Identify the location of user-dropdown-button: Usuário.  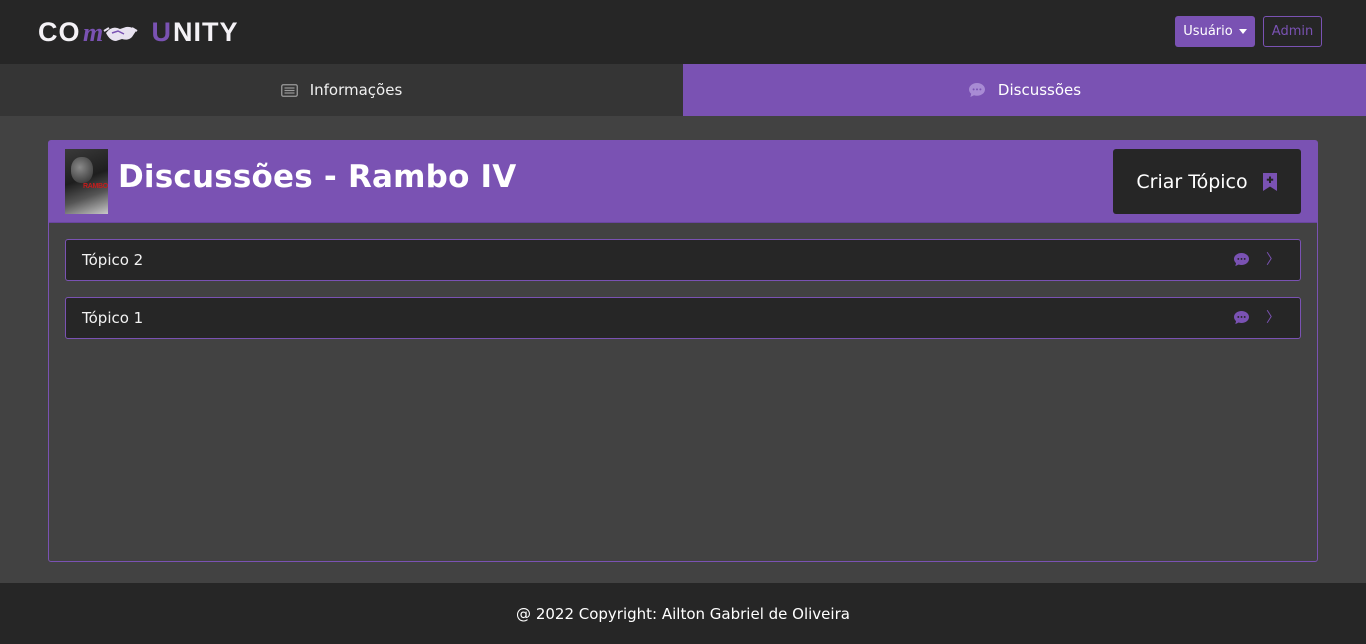
(1215, 31).